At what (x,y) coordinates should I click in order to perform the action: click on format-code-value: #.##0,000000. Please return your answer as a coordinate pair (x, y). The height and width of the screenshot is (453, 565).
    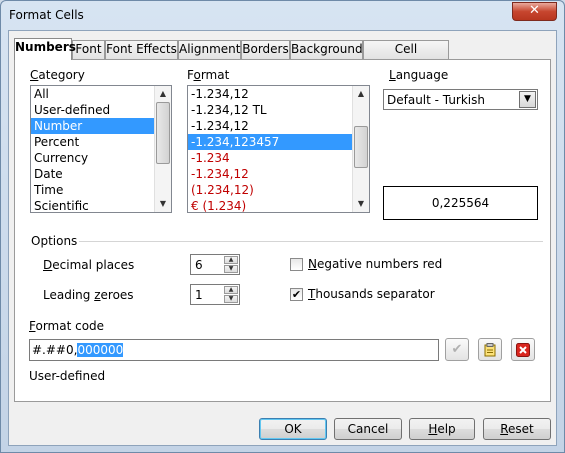
    Looking at the image, I should click on (78, 350).